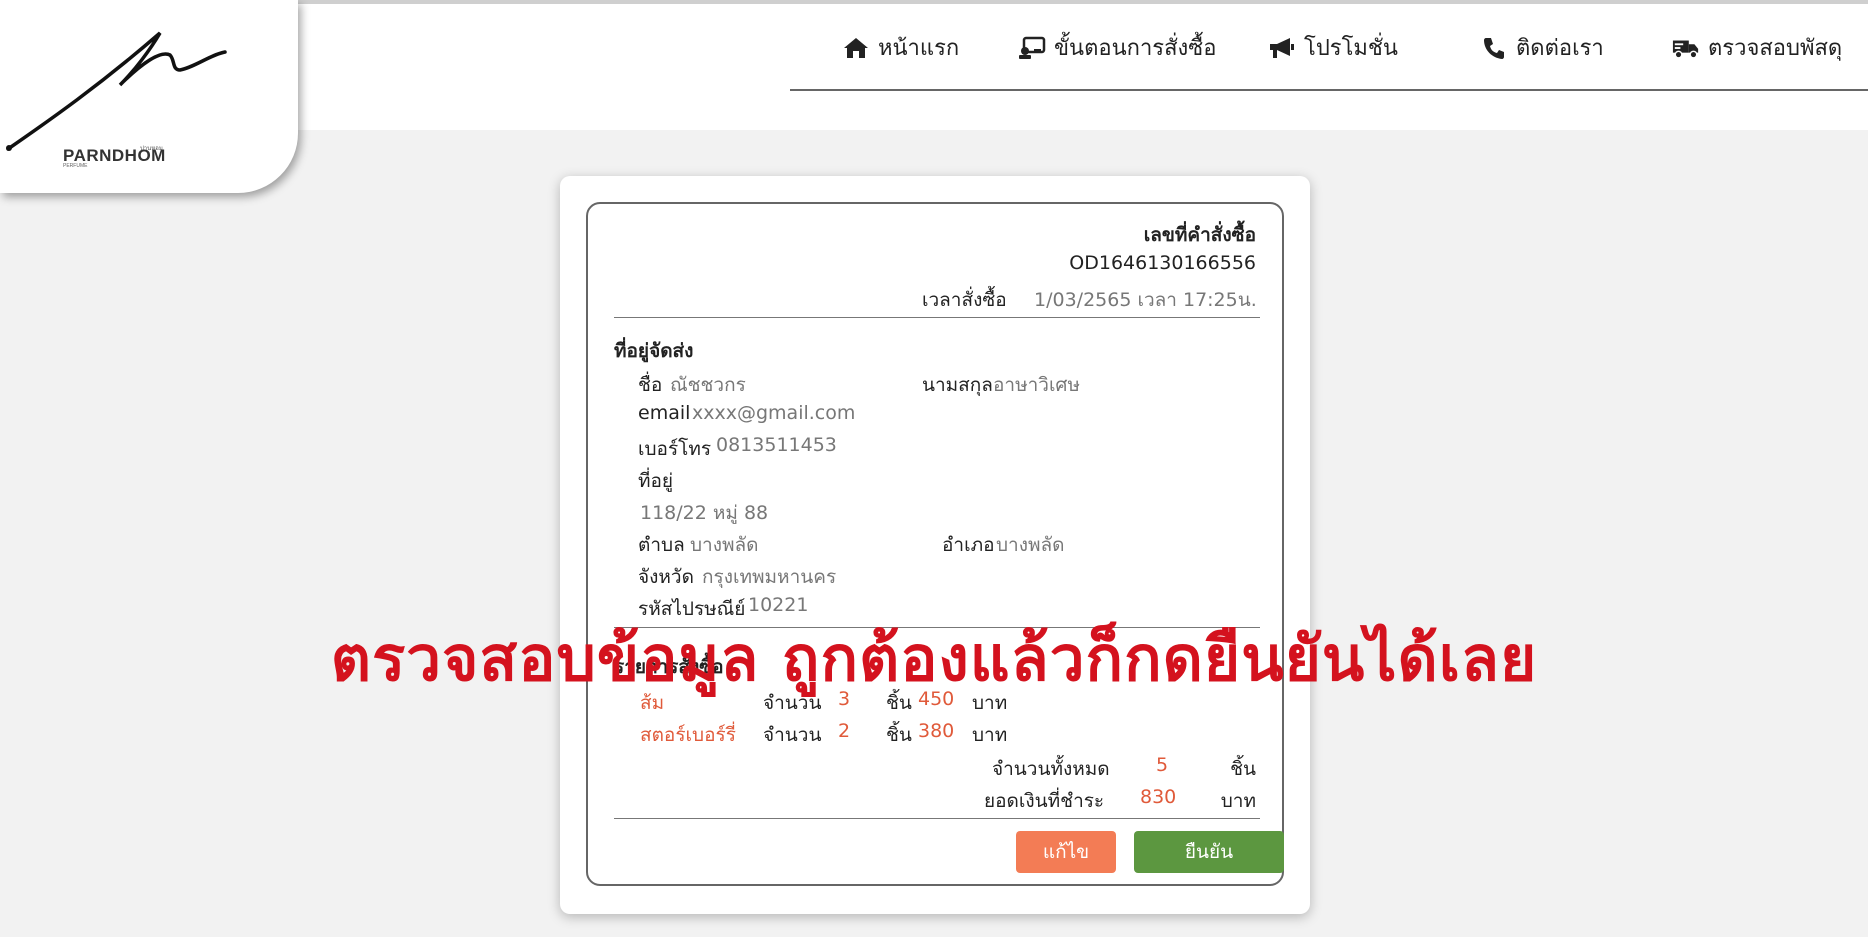  Describe the element at coordinates (1686, 48) in the screenshot. I see `truck-icon` at that location.